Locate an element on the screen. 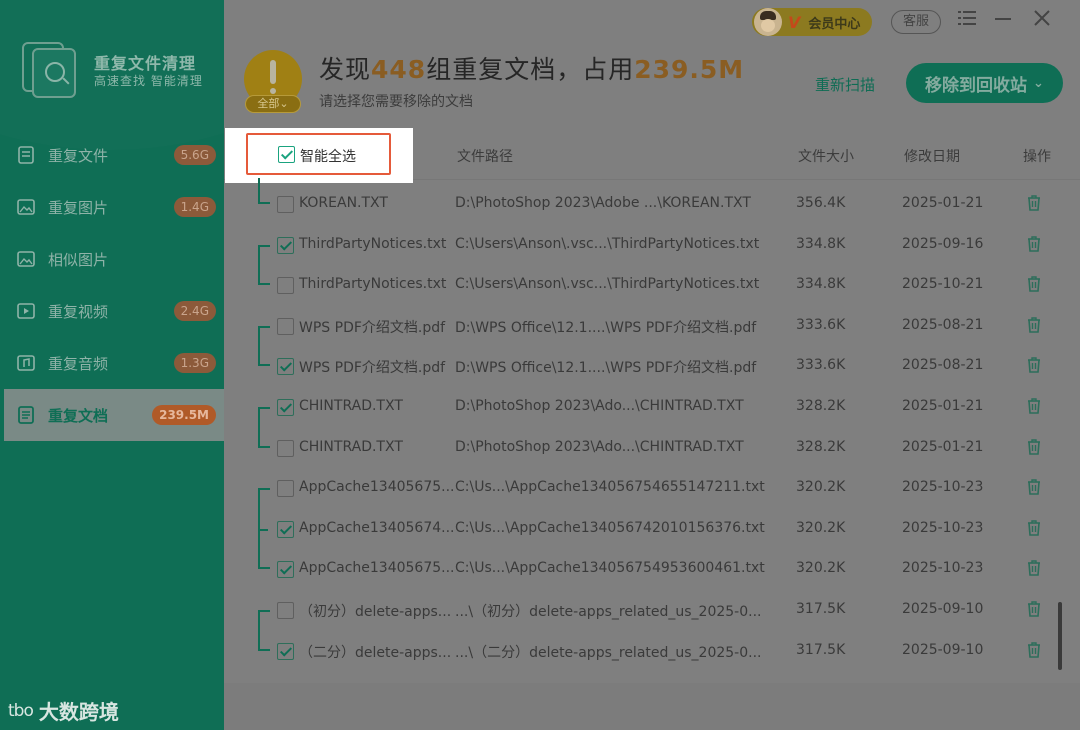 Image resolution: width=1080 pixels, height=730 pixels. file-path: D:\WPS Office\12.1....\WPS PDF介绍文档.pdf is located at coordinates (606, 368).